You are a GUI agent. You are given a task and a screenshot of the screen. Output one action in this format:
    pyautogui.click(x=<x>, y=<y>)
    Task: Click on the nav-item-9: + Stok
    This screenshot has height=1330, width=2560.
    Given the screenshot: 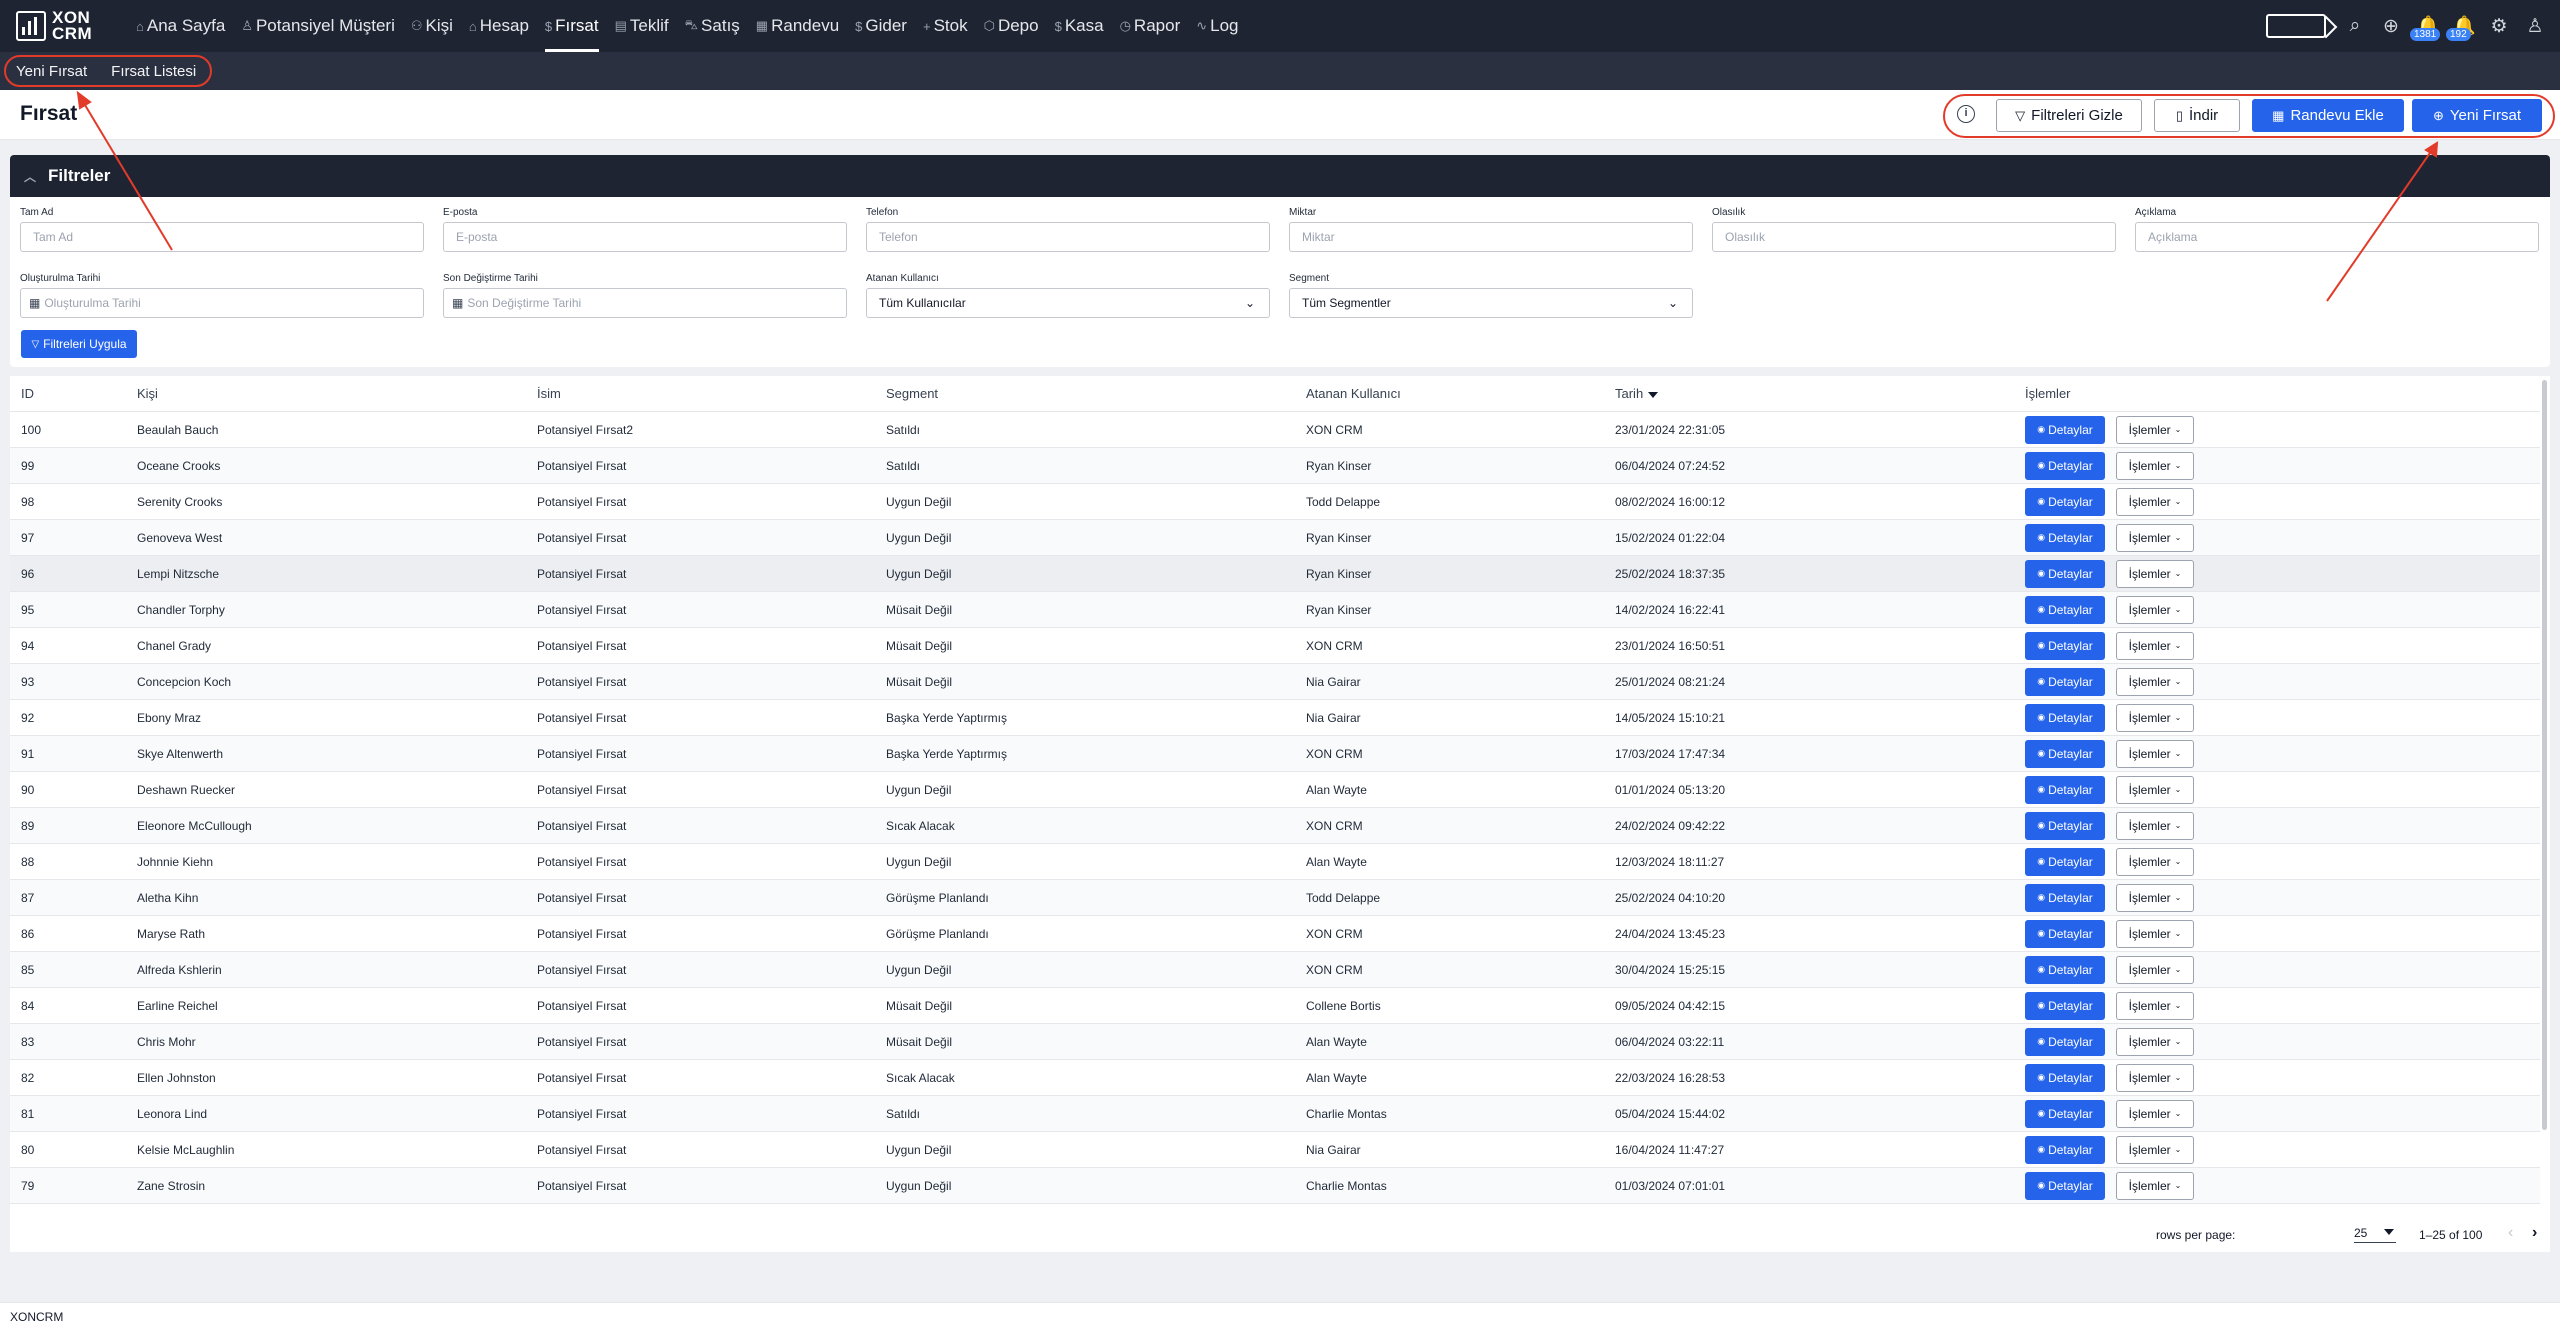 What is the action you would take?
    pyautogui.click(x=947, y=26)
    